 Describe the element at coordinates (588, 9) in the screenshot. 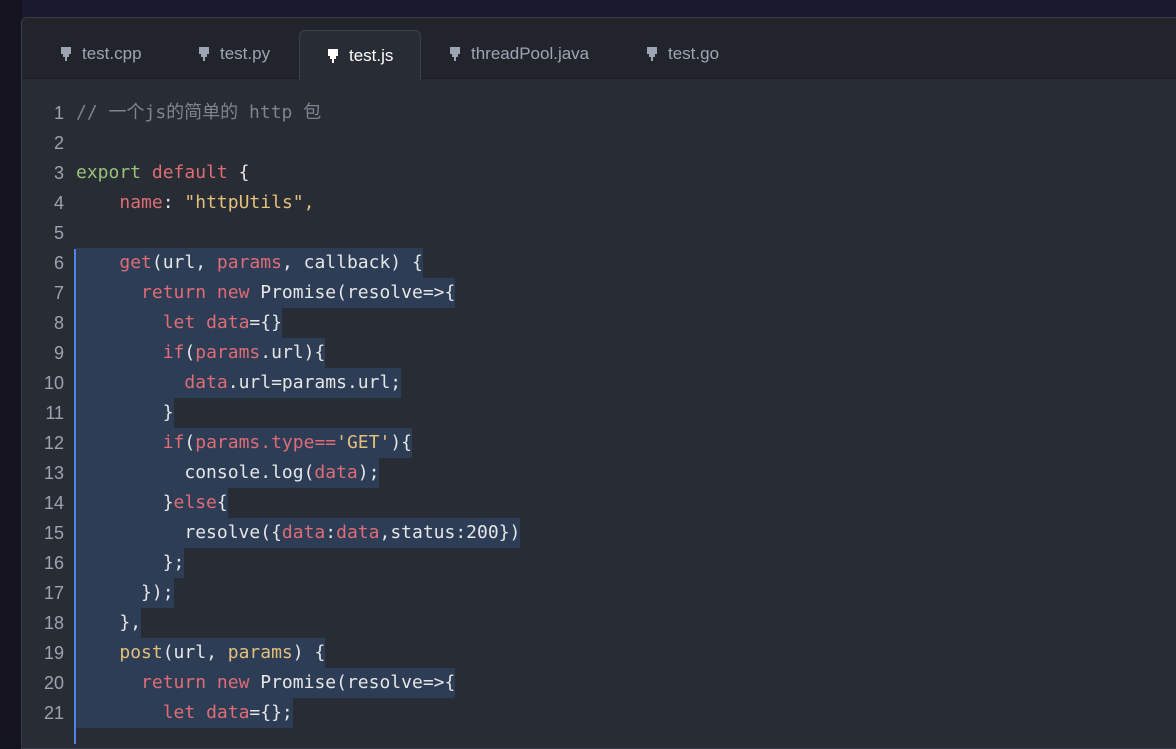

I see `desktop-background-strip` at that location.